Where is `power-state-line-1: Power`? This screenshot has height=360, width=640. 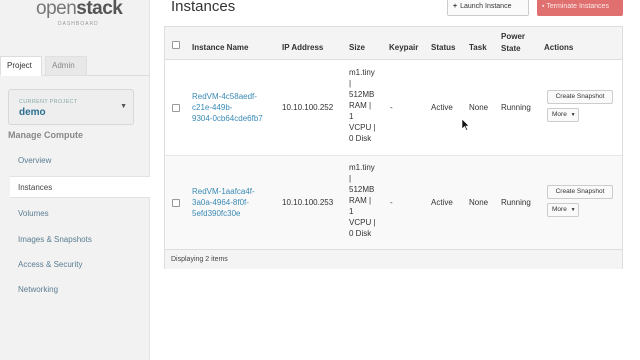
power-state-line-1: Power is located at coordinates (513, 36).